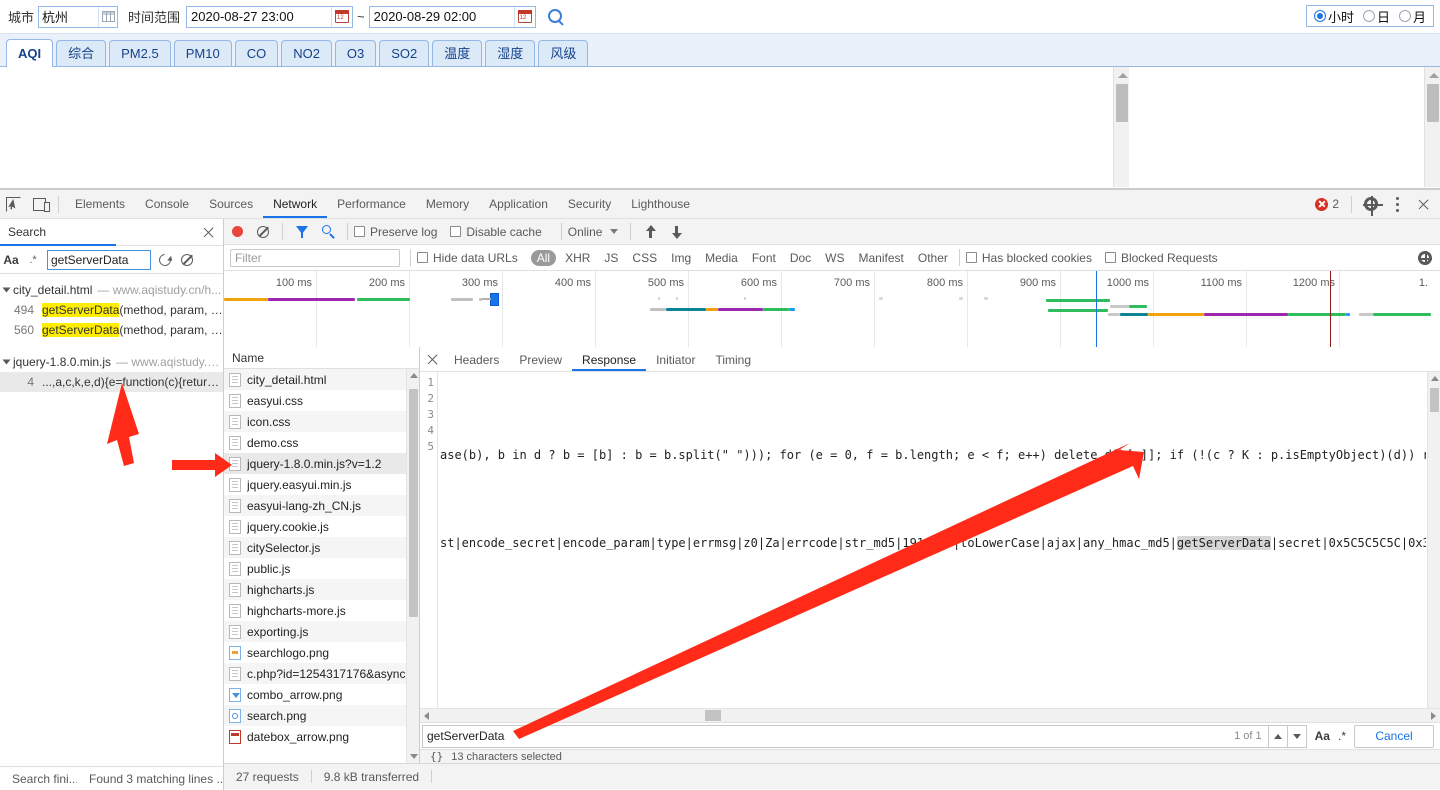  I want to click on table-row: datebox_arrow.png, so click(321, 736).